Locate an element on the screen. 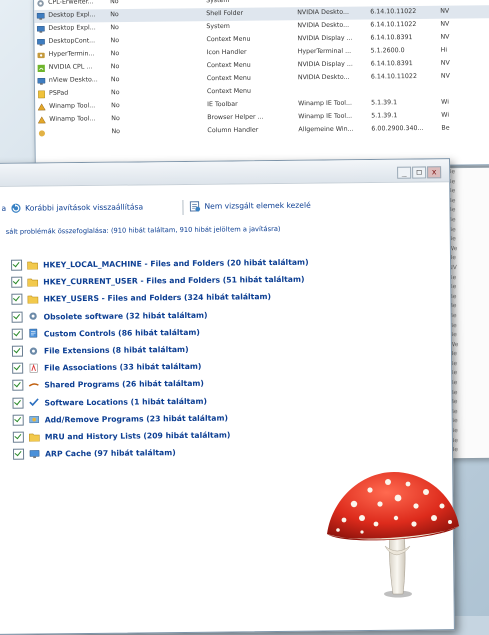 This screenshot has width=489, height=635. ignore-list-button: Nem vizsgált elemek kezelé is located at coordinates (249, 206).